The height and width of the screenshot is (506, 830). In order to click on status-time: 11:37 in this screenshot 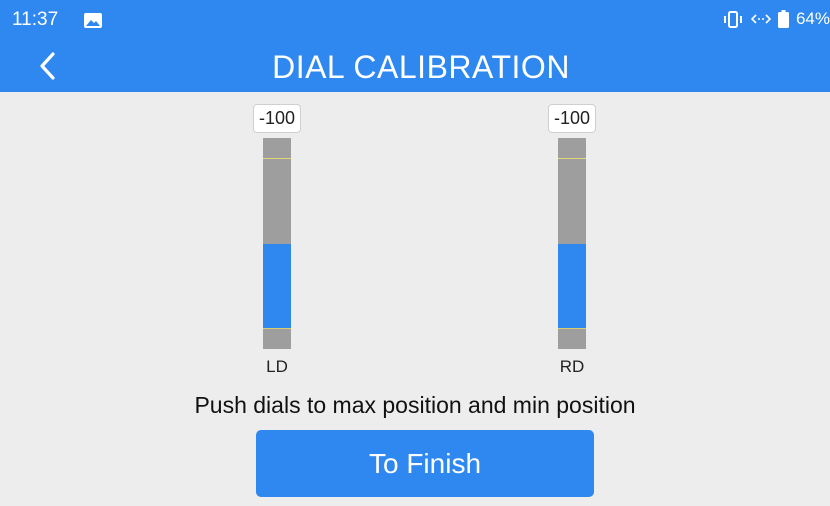, I will do `click(35, 19)`.